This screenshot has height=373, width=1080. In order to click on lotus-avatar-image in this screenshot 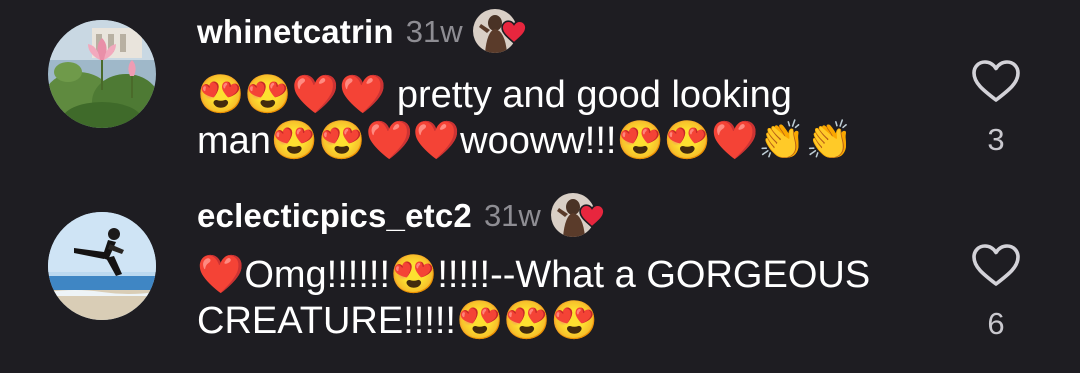, I will do `click(102, 74)`.